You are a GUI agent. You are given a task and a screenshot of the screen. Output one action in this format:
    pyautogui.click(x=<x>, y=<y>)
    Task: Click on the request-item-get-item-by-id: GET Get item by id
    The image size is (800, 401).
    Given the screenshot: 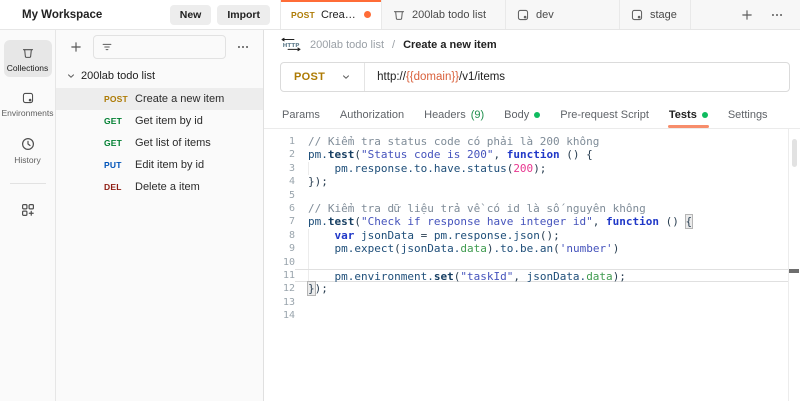 What is the action you would take?
    pyautogui.click(x=159, y=121)
    